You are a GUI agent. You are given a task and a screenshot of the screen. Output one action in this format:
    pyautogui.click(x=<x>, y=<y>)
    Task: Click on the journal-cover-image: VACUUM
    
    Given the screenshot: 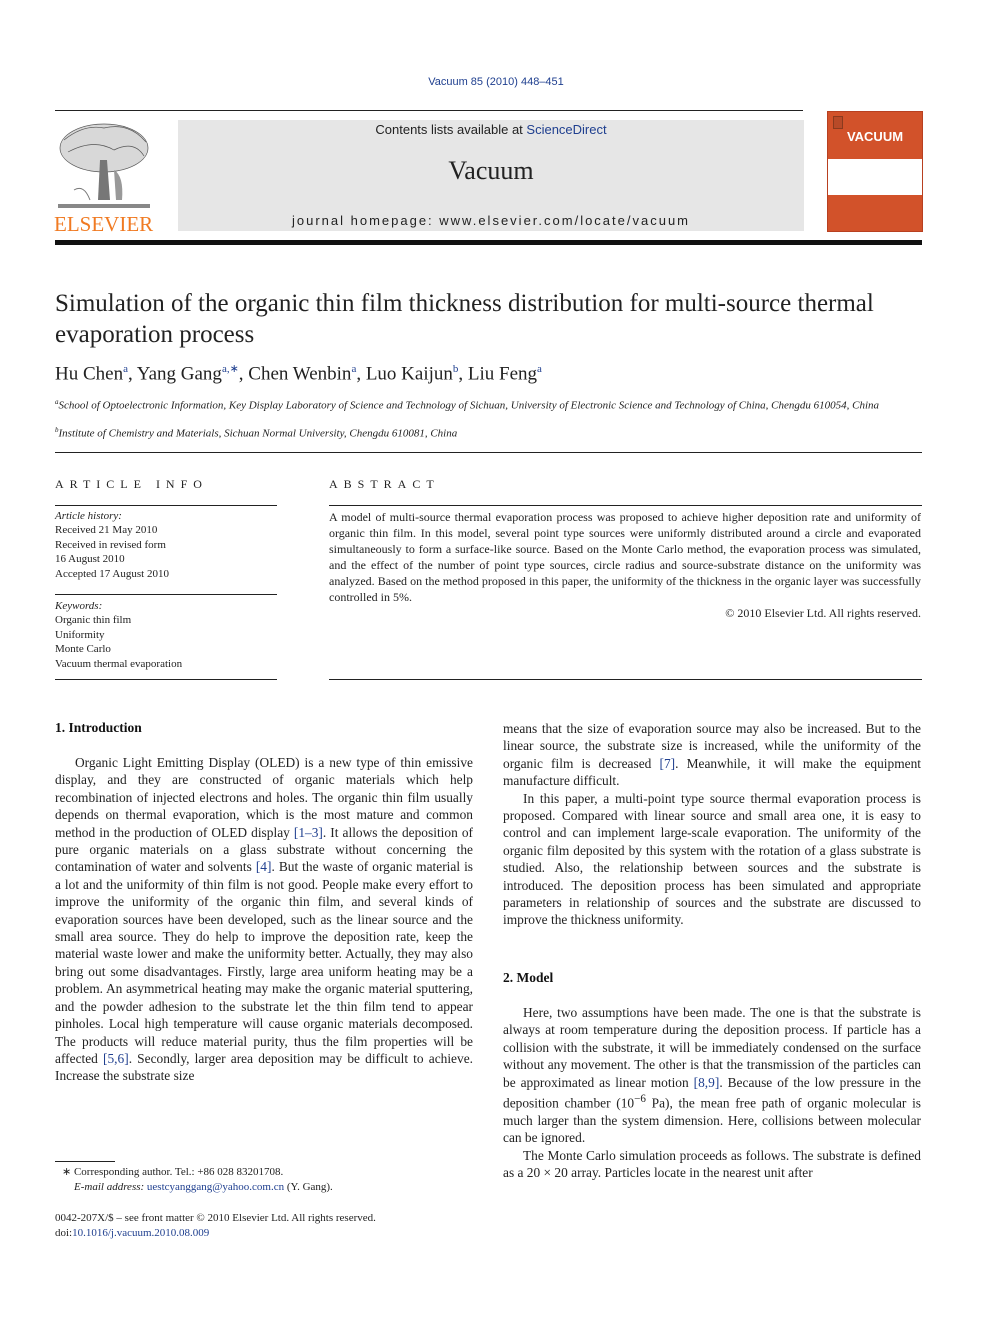 What is the action you would take?
    pyautogui.click(x=875, y=171)
    